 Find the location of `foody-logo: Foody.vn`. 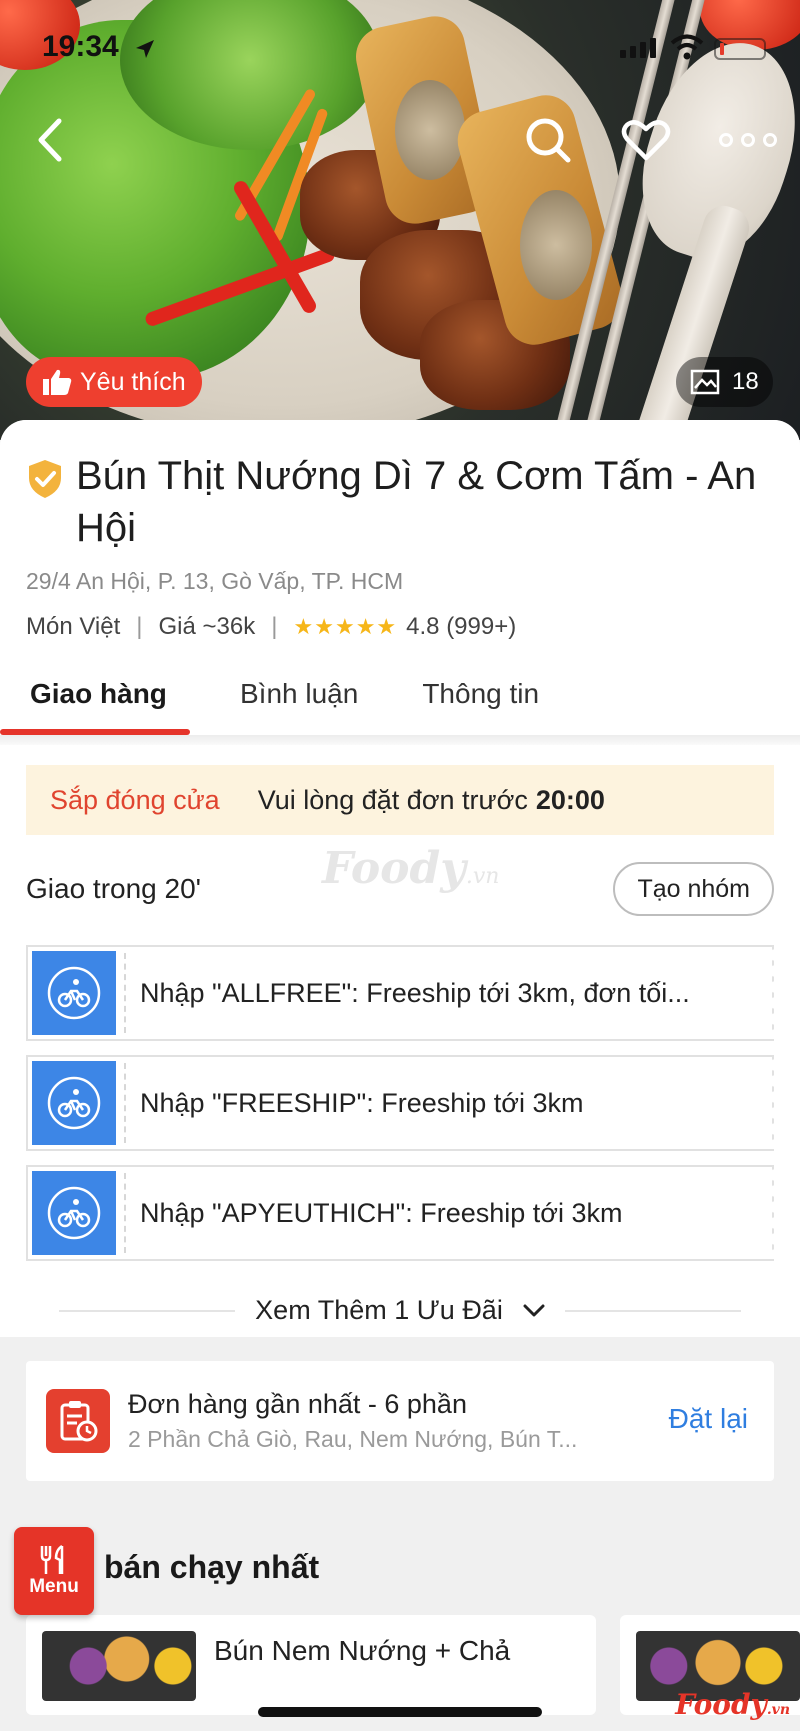

foody-logo: Foody.vn is located at coordinates (732, 1704).